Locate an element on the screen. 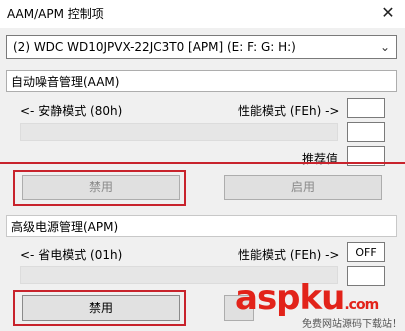  aam-current-value-box is located at coordinates (366, 132).